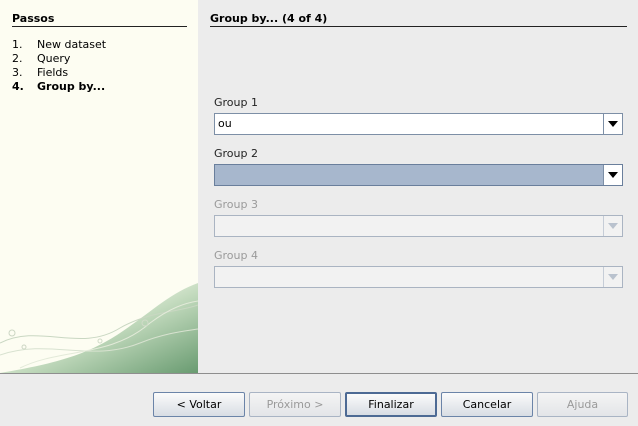  Describe the element at coordinates (409, 226) in the screenshot. I see `group-3-value` at that location.